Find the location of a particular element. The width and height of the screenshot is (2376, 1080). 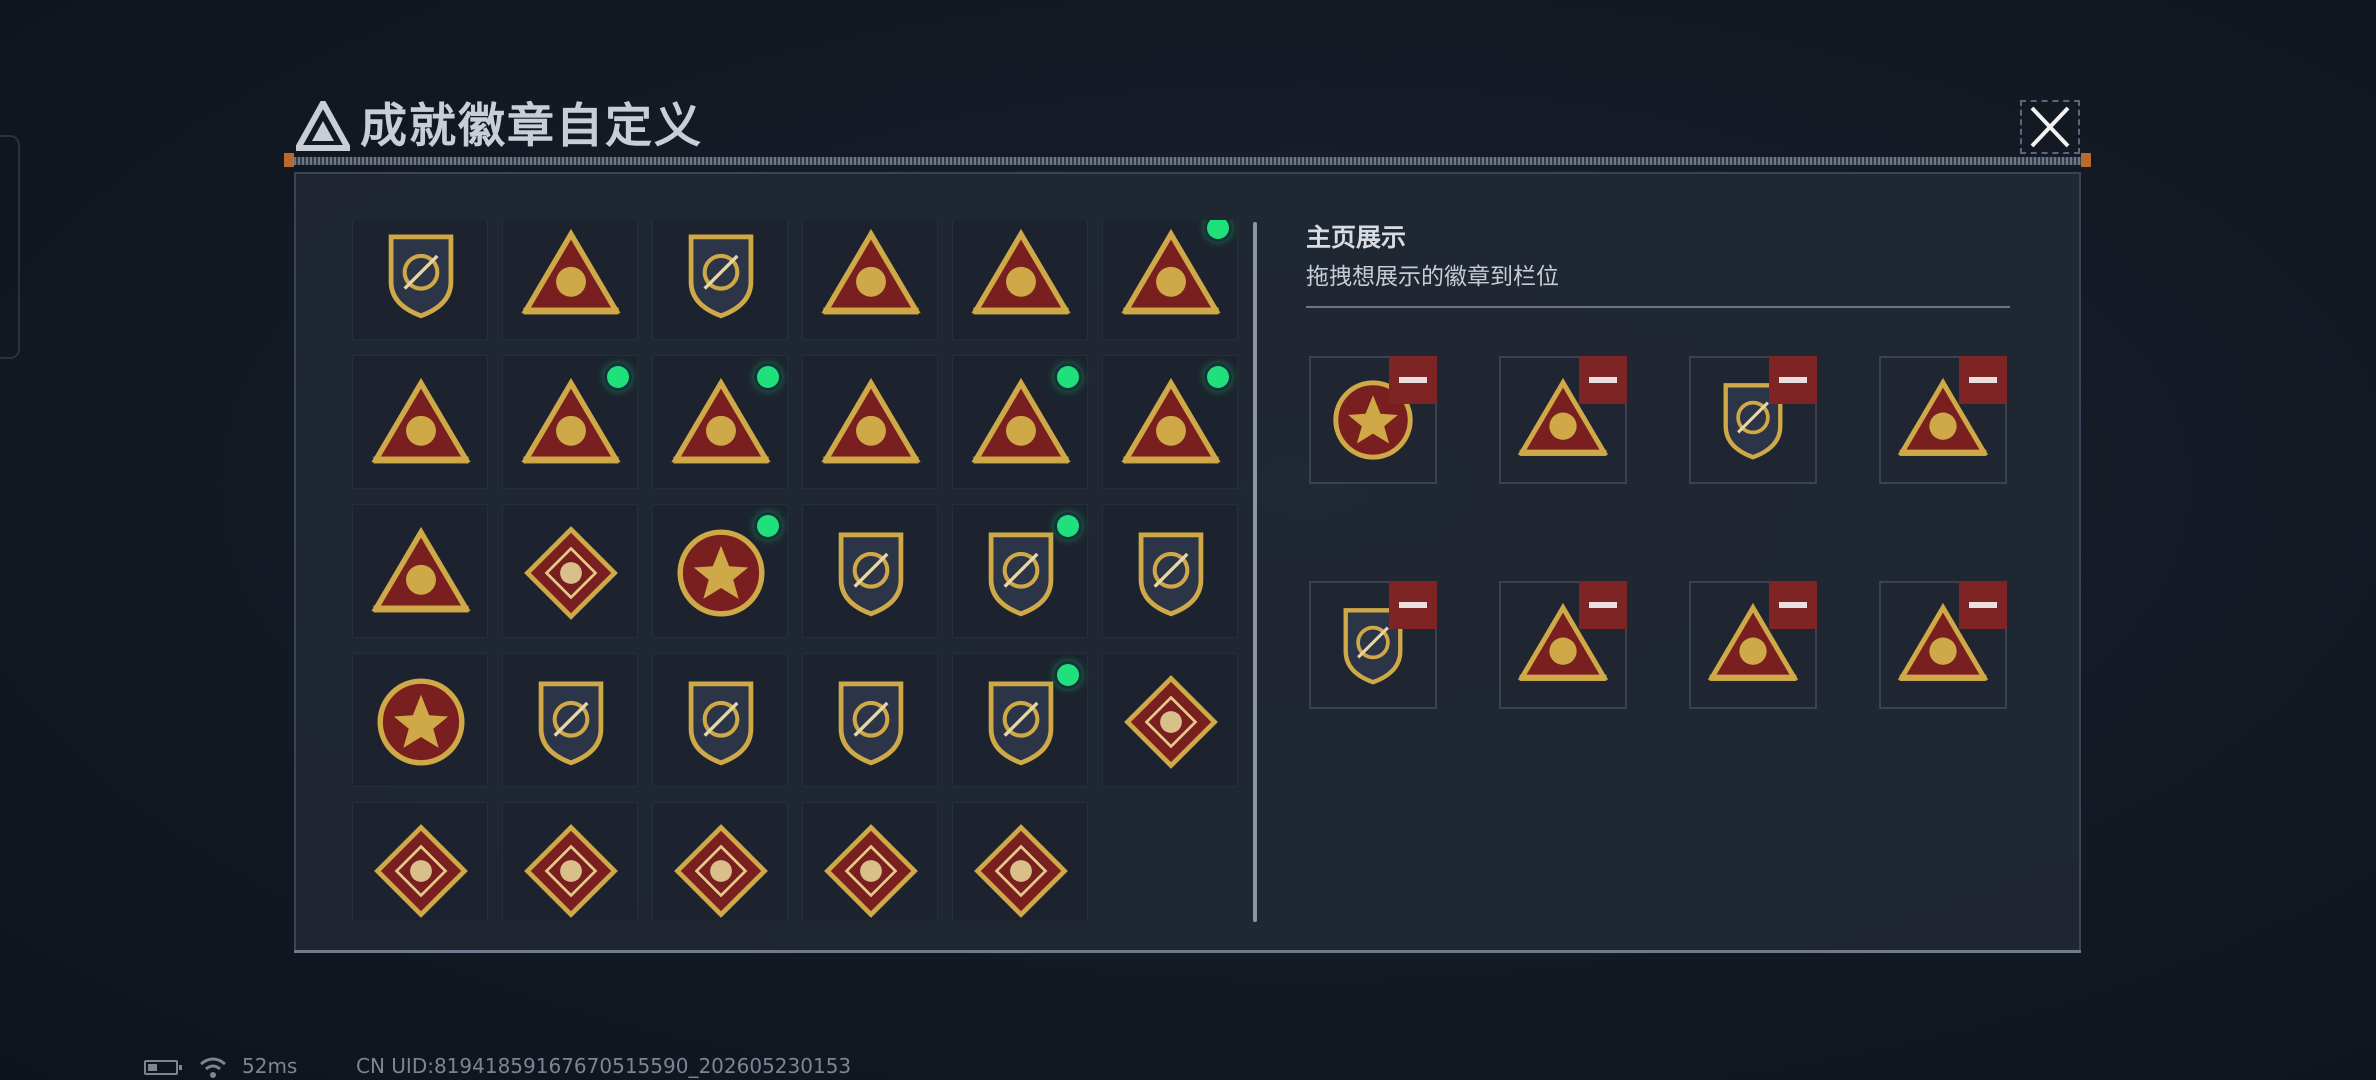

chevron-shield-badge-icon is located at coordinates (871, 574).